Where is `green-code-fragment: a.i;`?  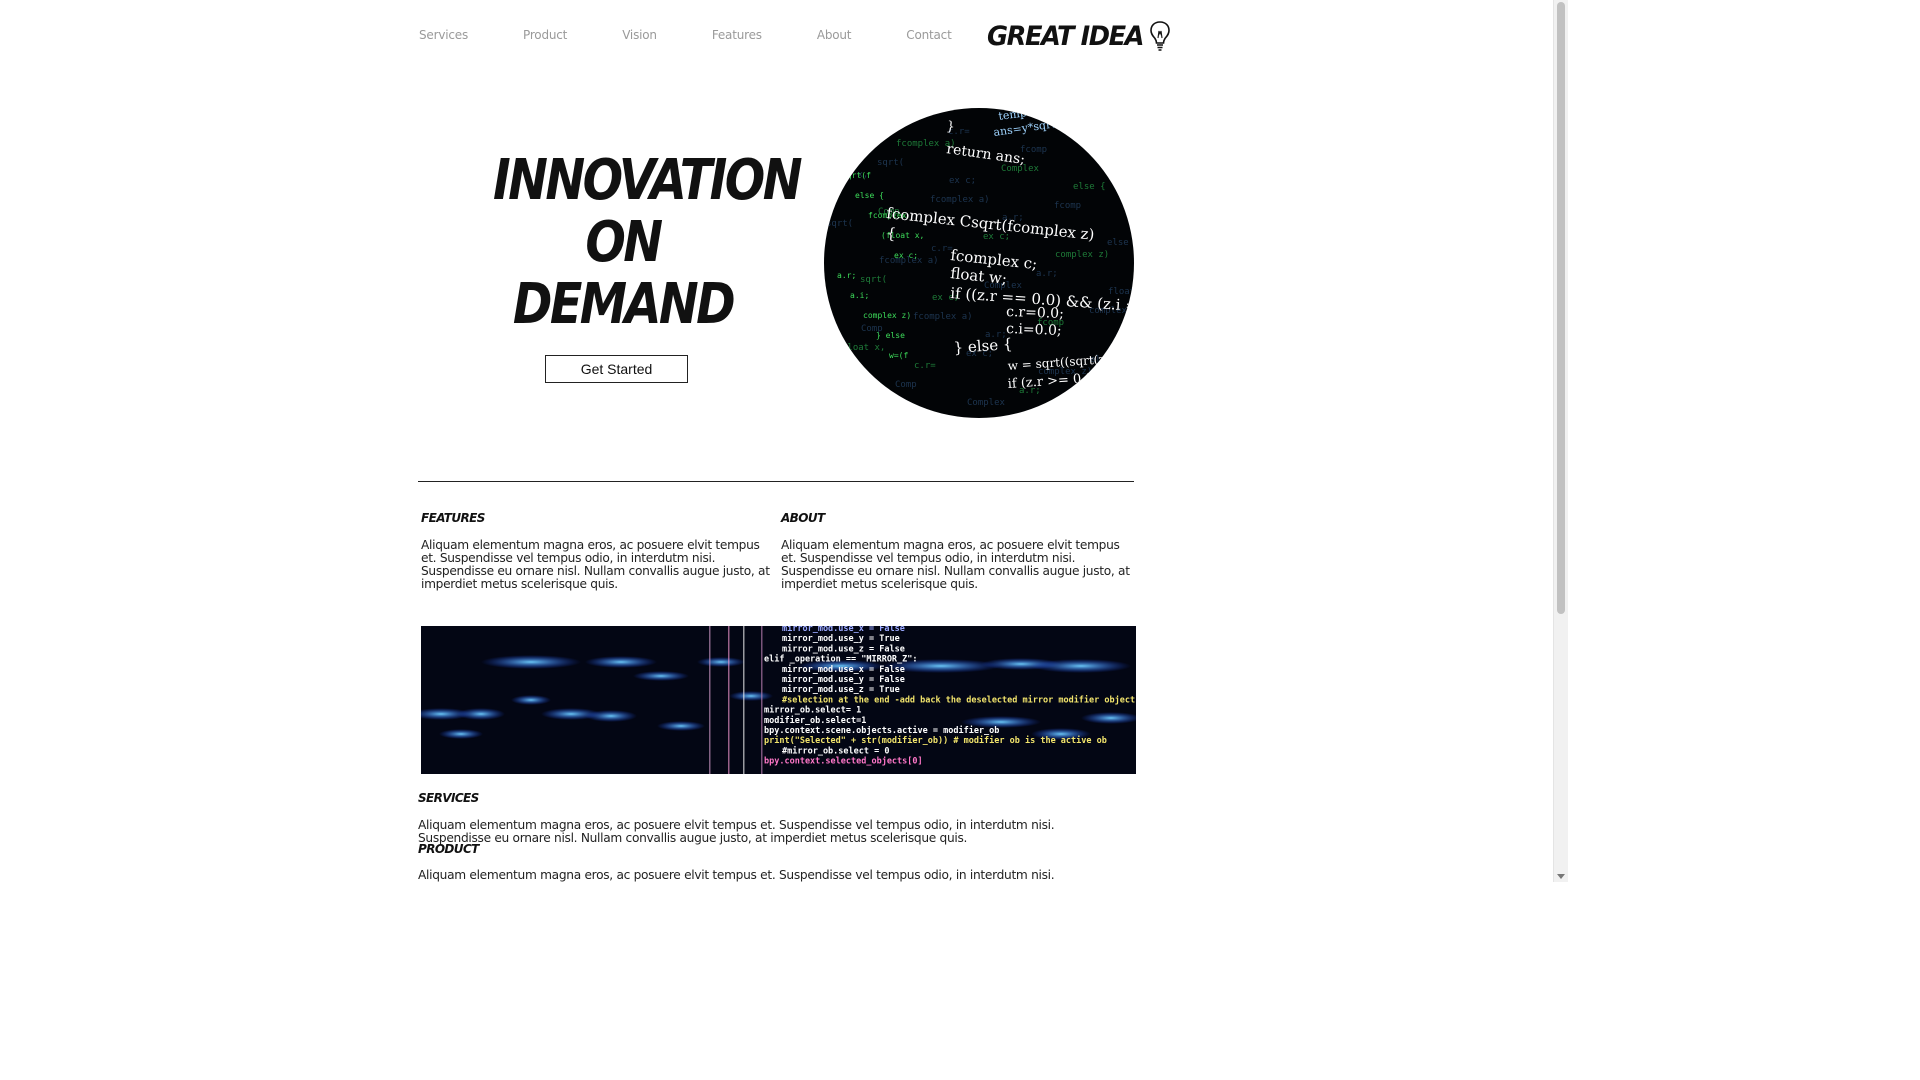
green-code-fragment: a.i; is located at coordinates (859, 295).